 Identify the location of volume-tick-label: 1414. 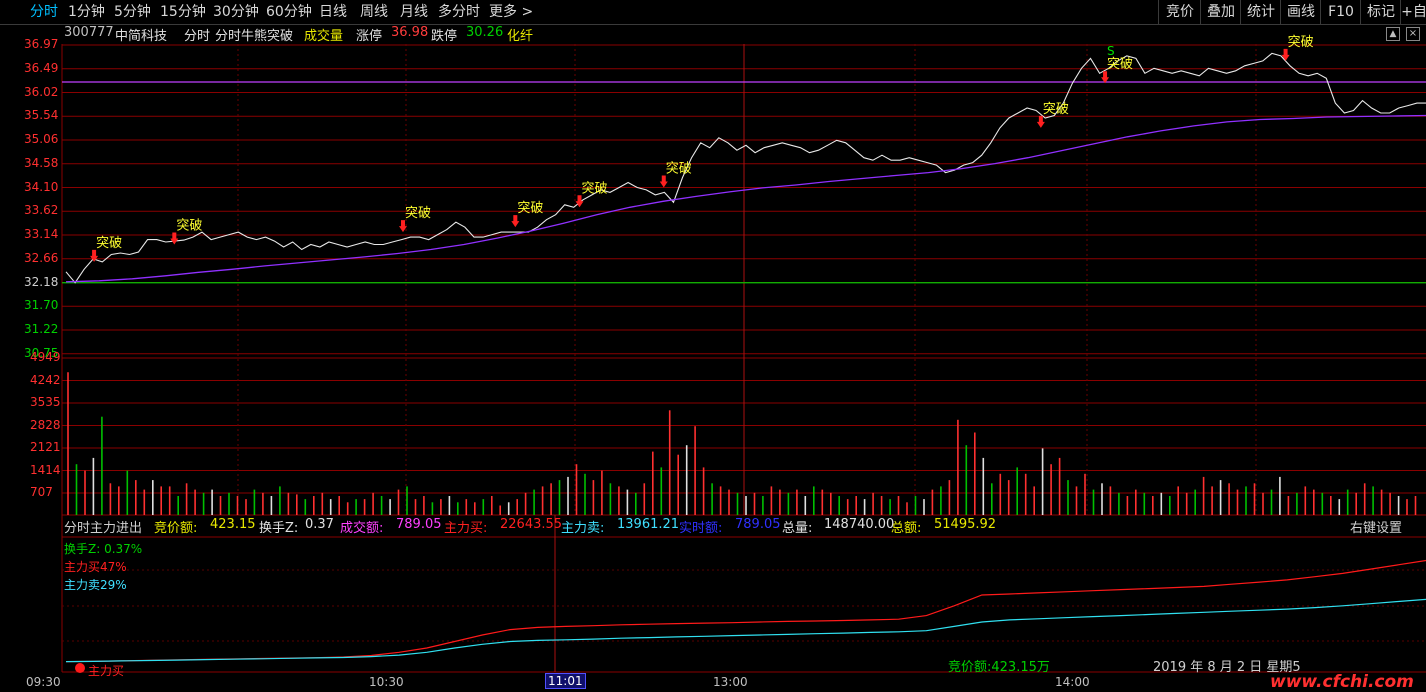
(45, 469).